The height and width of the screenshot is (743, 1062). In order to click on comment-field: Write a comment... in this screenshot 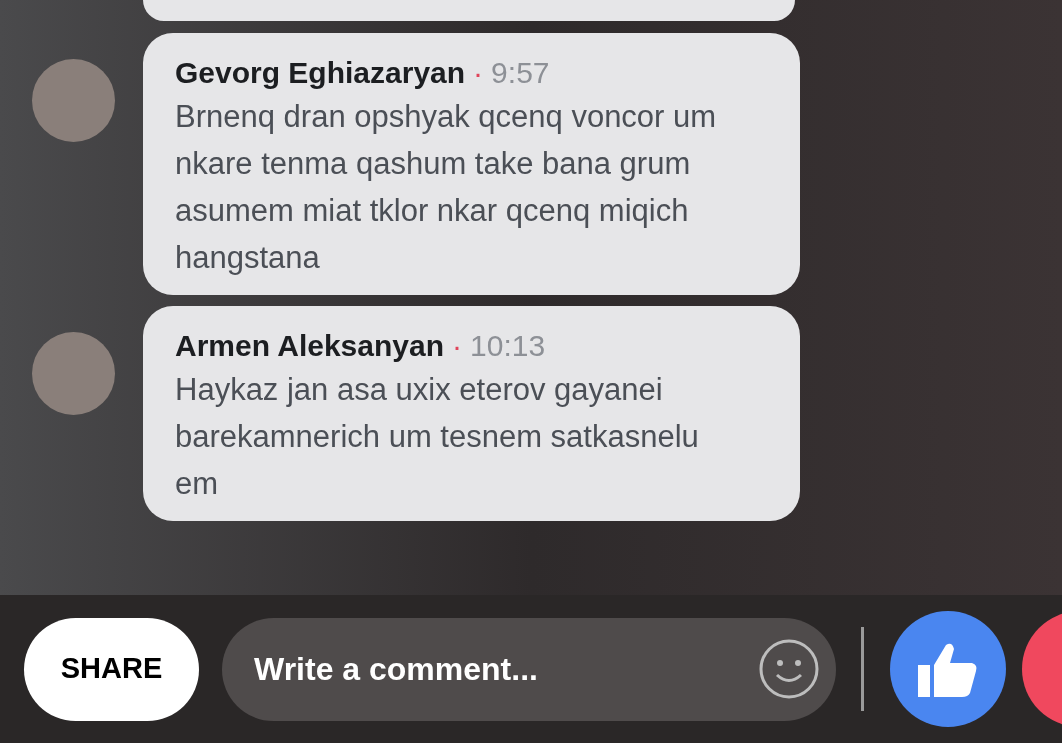, I will do `click(529, 669)`.